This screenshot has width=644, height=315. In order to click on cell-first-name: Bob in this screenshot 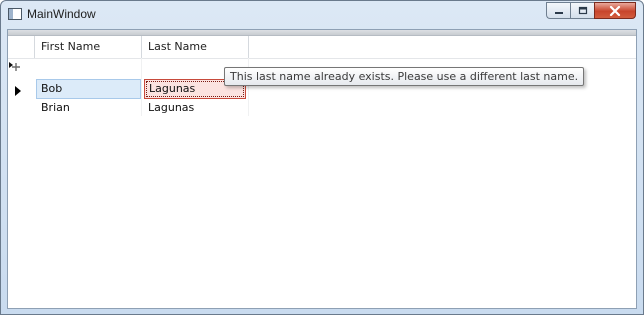, I will do `click(88, 89)`.